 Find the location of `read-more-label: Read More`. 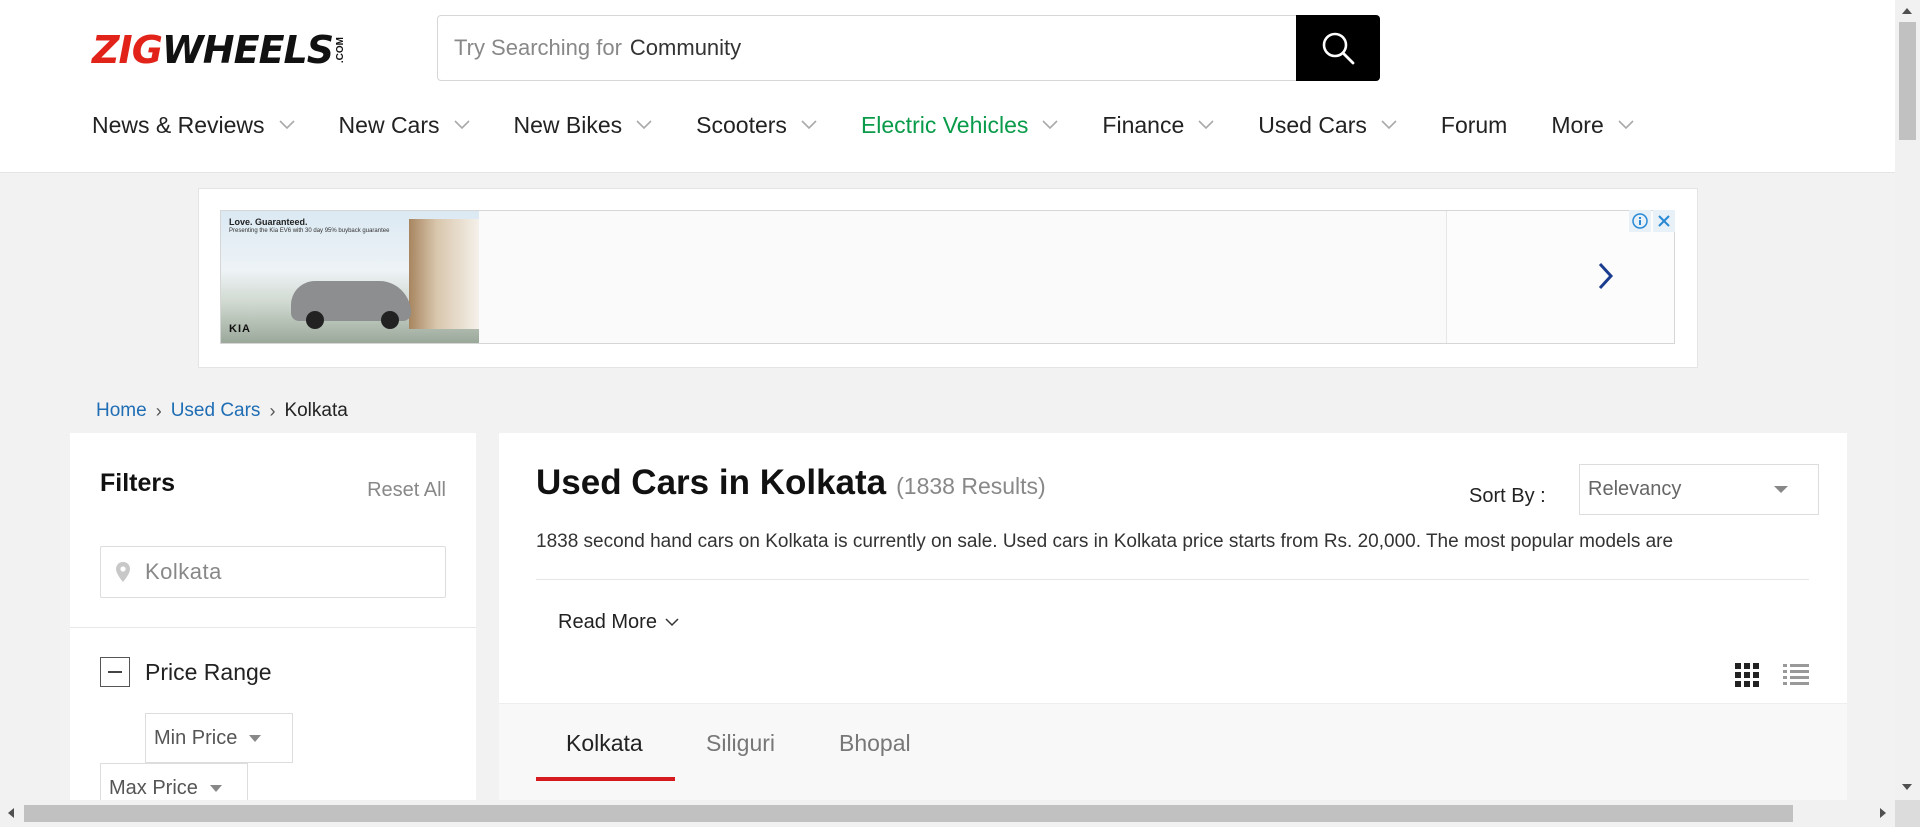

read-more-label: Read More is located at coordinates (607, 622).